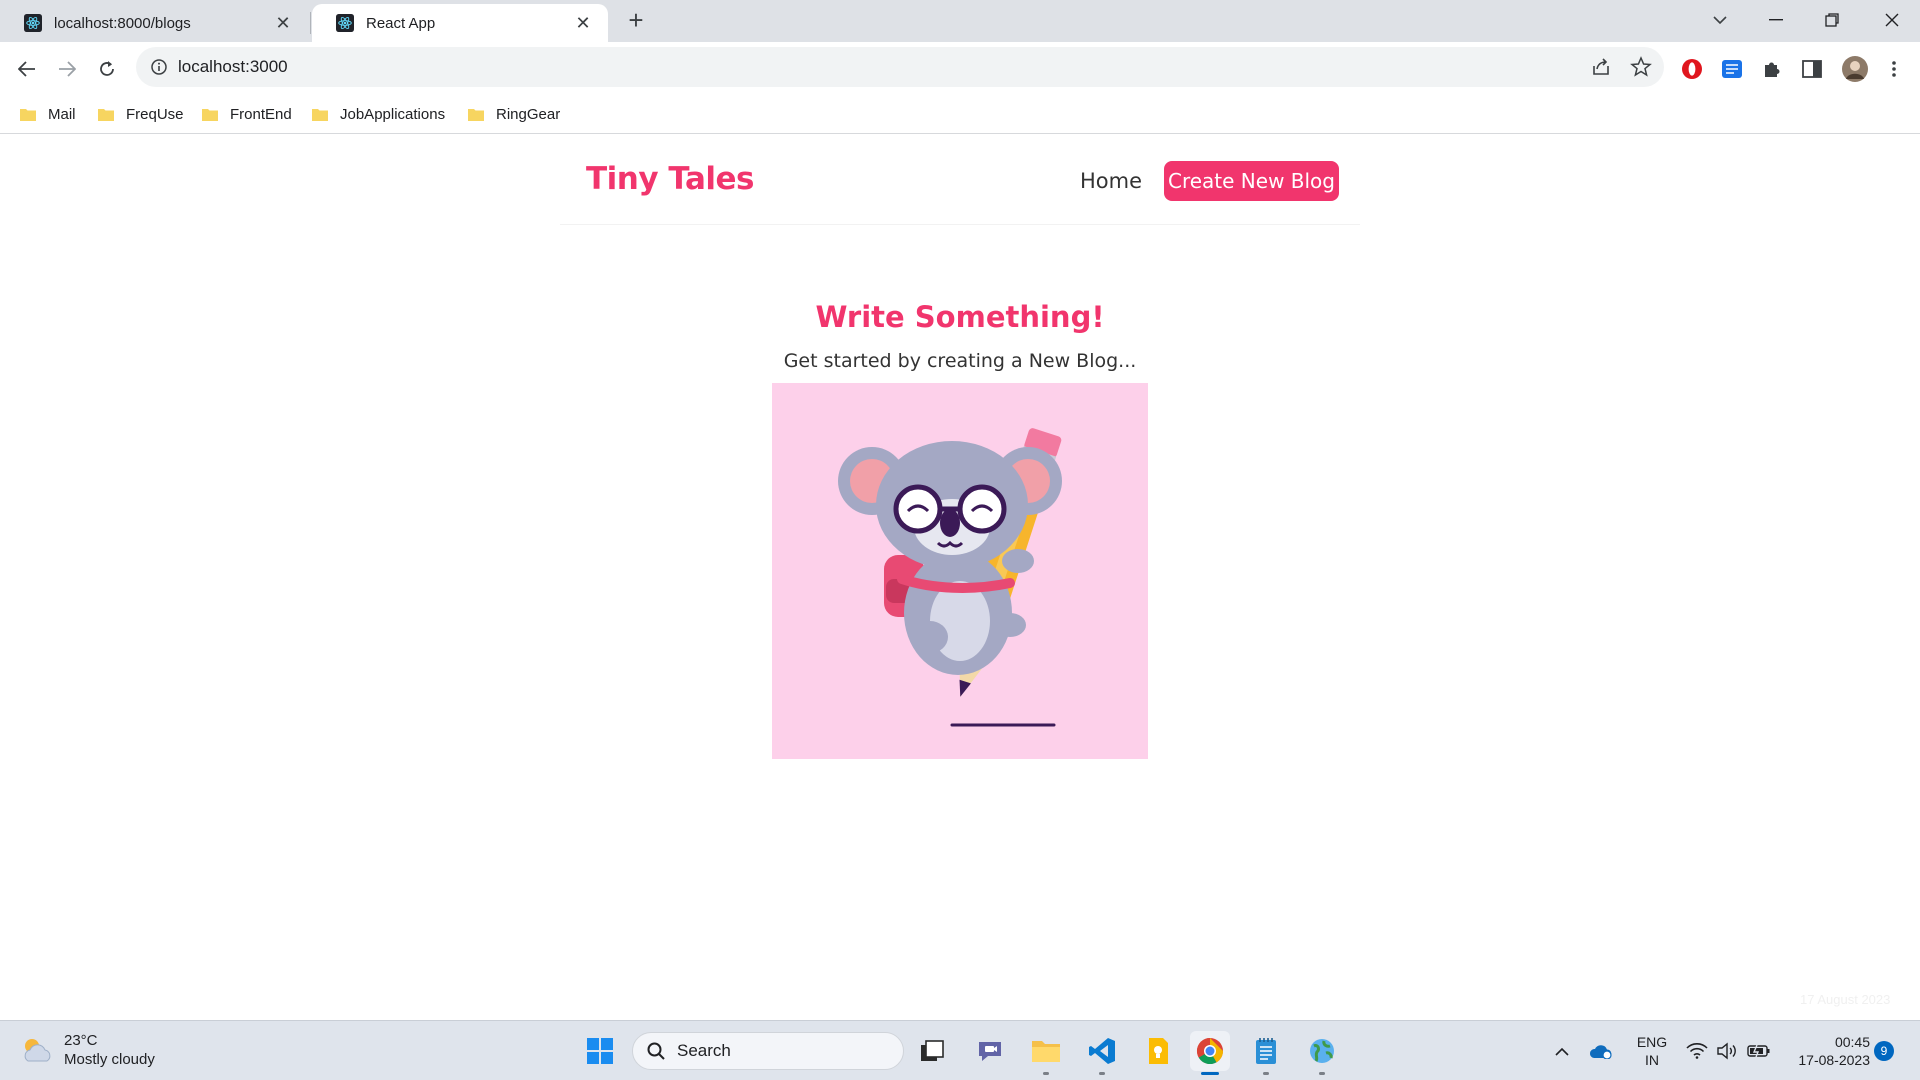  I want to click on file-explorer-button, so click(1046, 1053).